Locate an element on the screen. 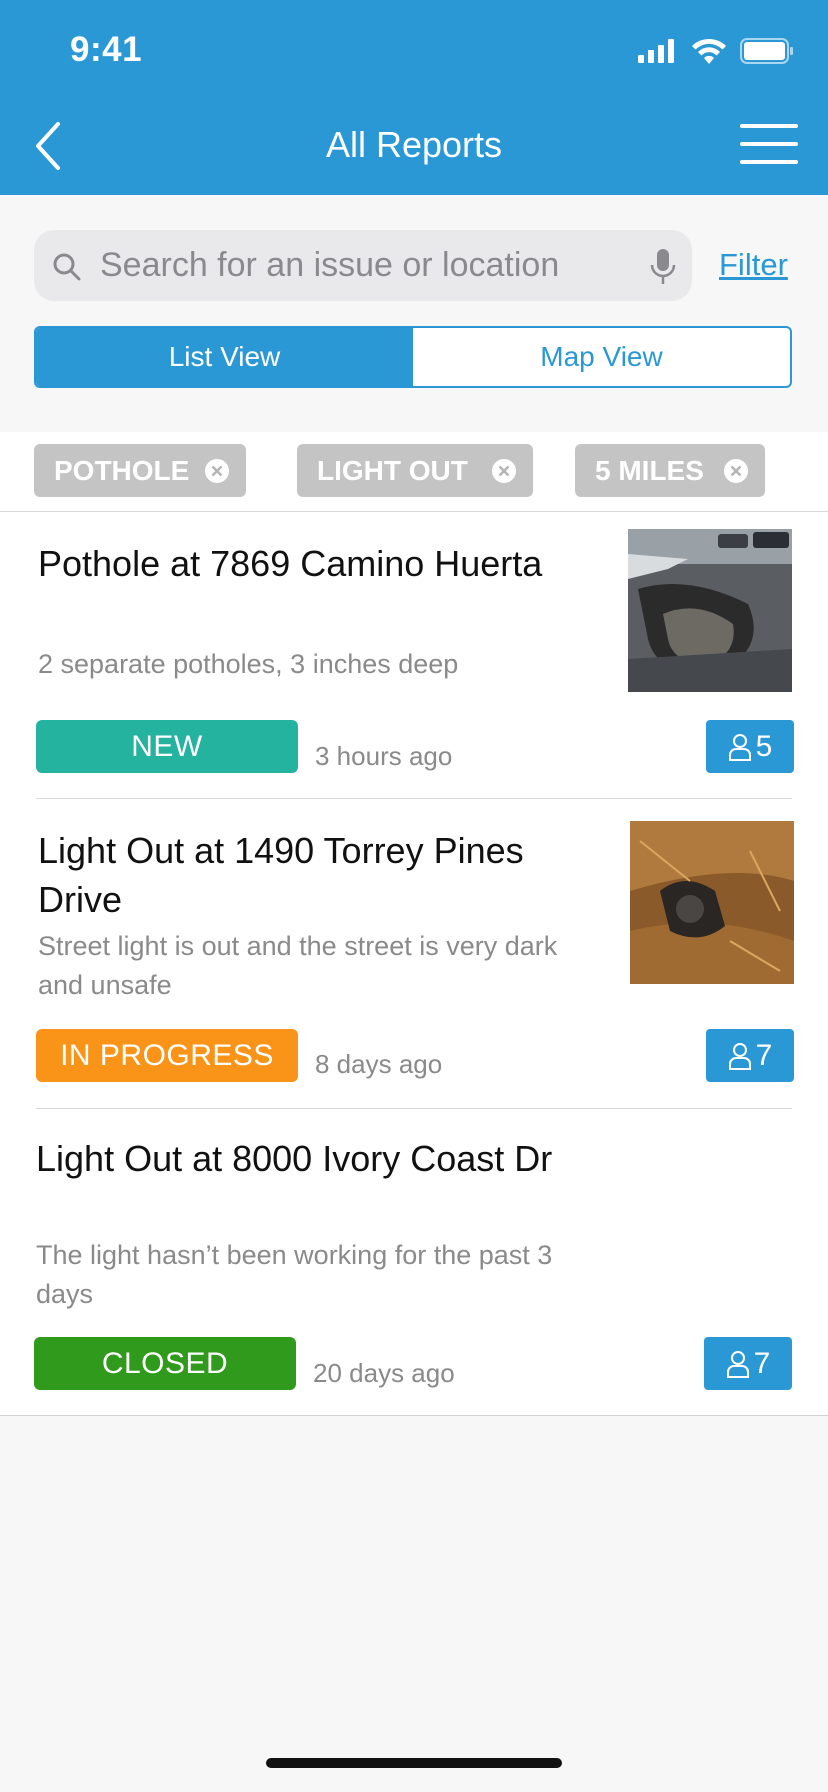 This screenshot has width=828, height=1792. follower-count-button: 5 is located at coordinates (750, 746).